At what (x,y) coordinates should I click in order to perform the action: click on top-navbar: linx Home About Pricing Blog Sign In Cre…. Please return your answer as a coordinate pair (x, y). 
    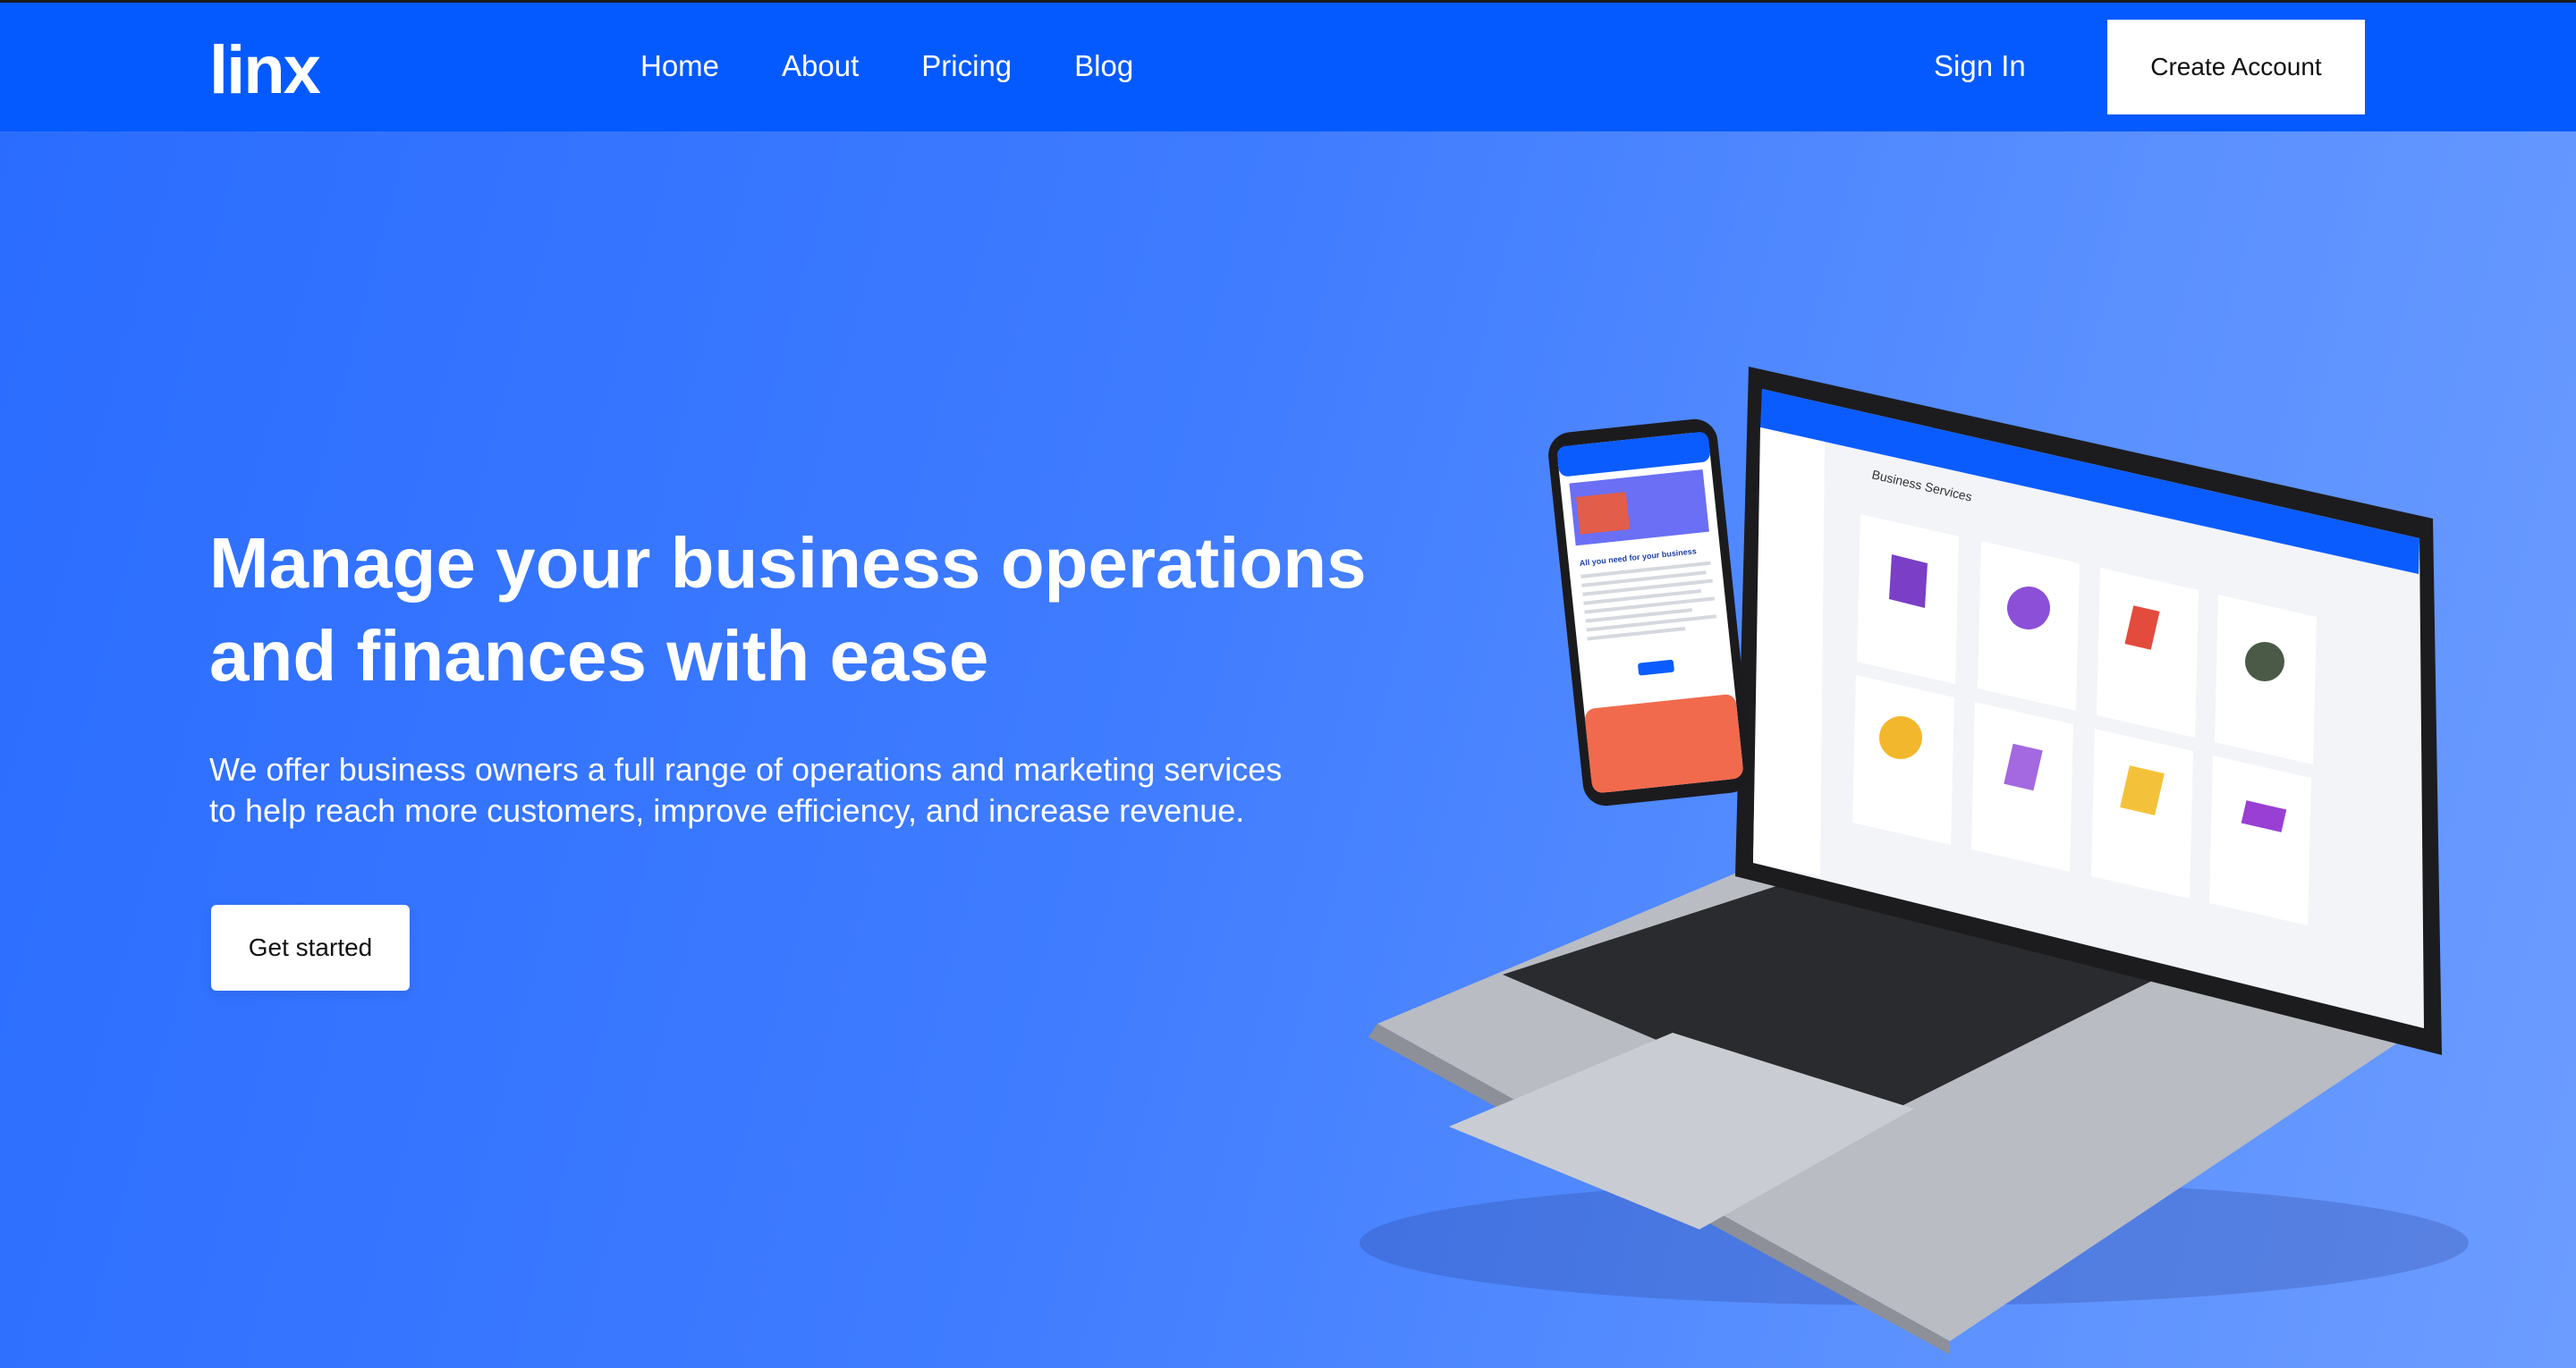
    Looking at the image, I should click on (1288, 67).